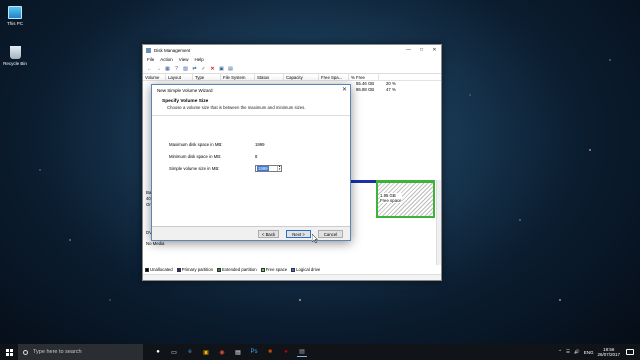  Describe the element at coordinates (230, 352) in the screenshot. I see `taskbar-app-icons: ● ▭ e ▣ ◉ ▤ Ps ■ ● ▤` at that location.